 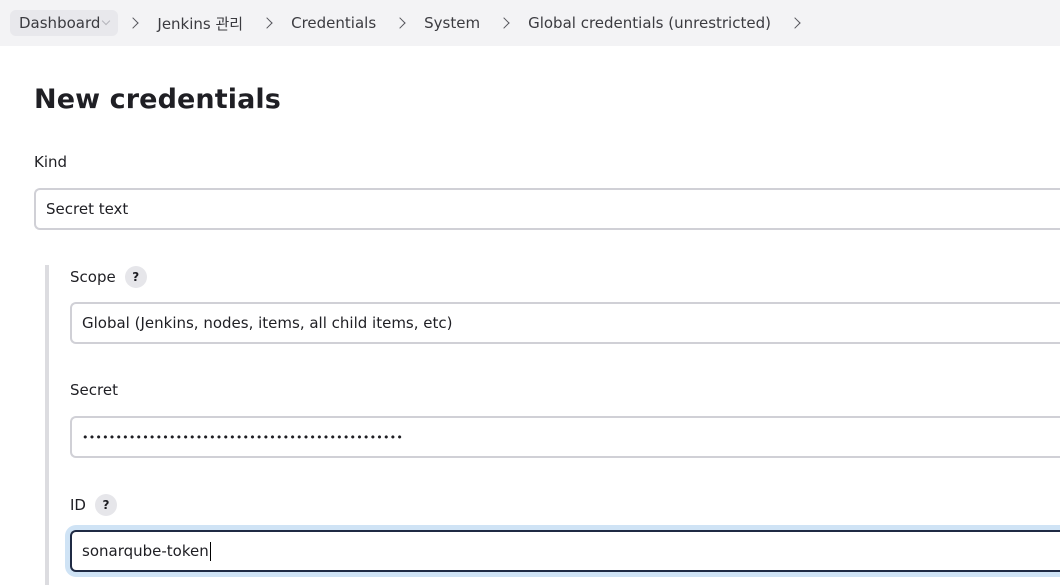 I want to click on breadcrumb-item-manage-jenkins: Jenkins 관리, so click(x=200, y=23).